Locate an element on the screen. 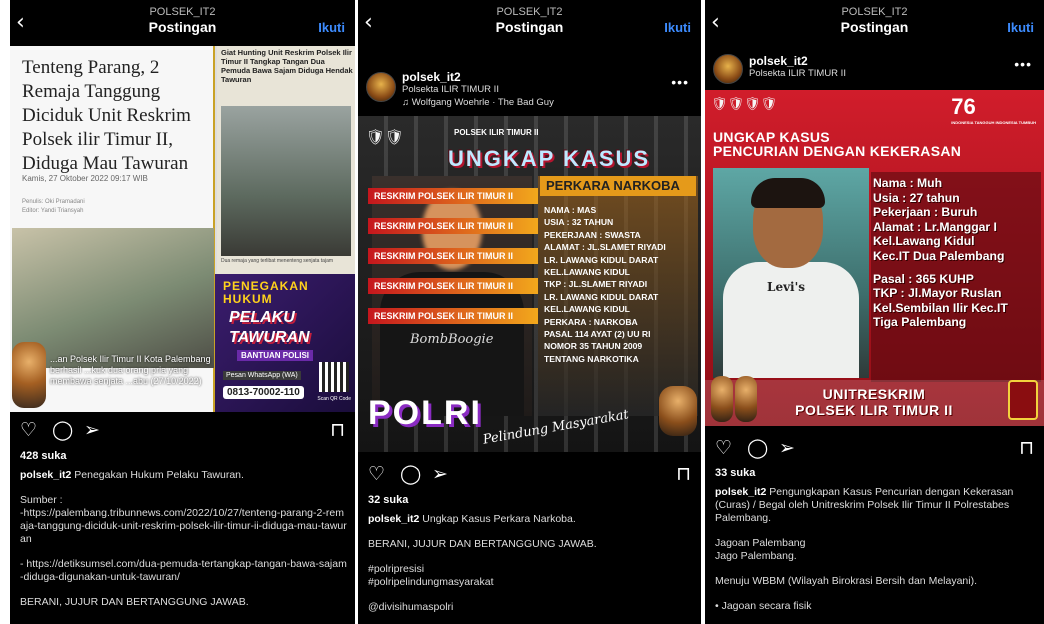  detail-line: PEKERJAAN : SWASTA is located at coordinates (592, 234).